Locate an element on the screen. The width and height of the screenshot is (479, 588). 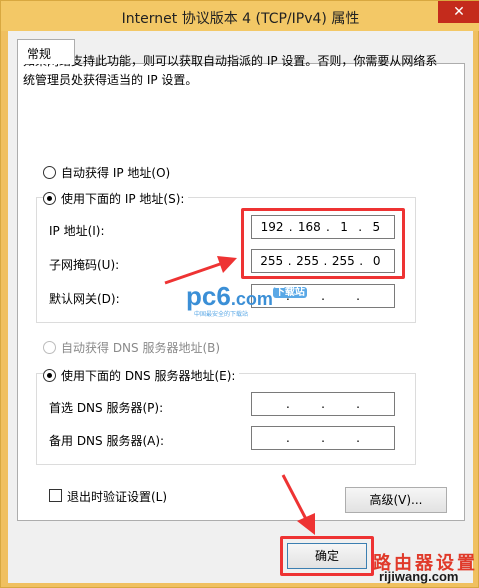
radio-manual-dns: 使用下面的 DNS 服务器地址(E): is located at coordinates (141, 375).